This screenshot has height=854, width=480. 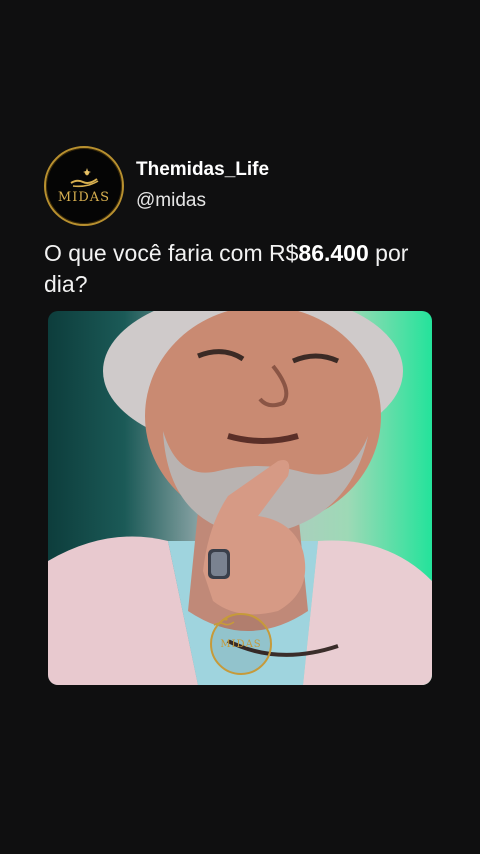 What do you see at coordinates (224, 621) in the screenshot?
I see `watermark-hand-icon` at bounding box center [224, 621].